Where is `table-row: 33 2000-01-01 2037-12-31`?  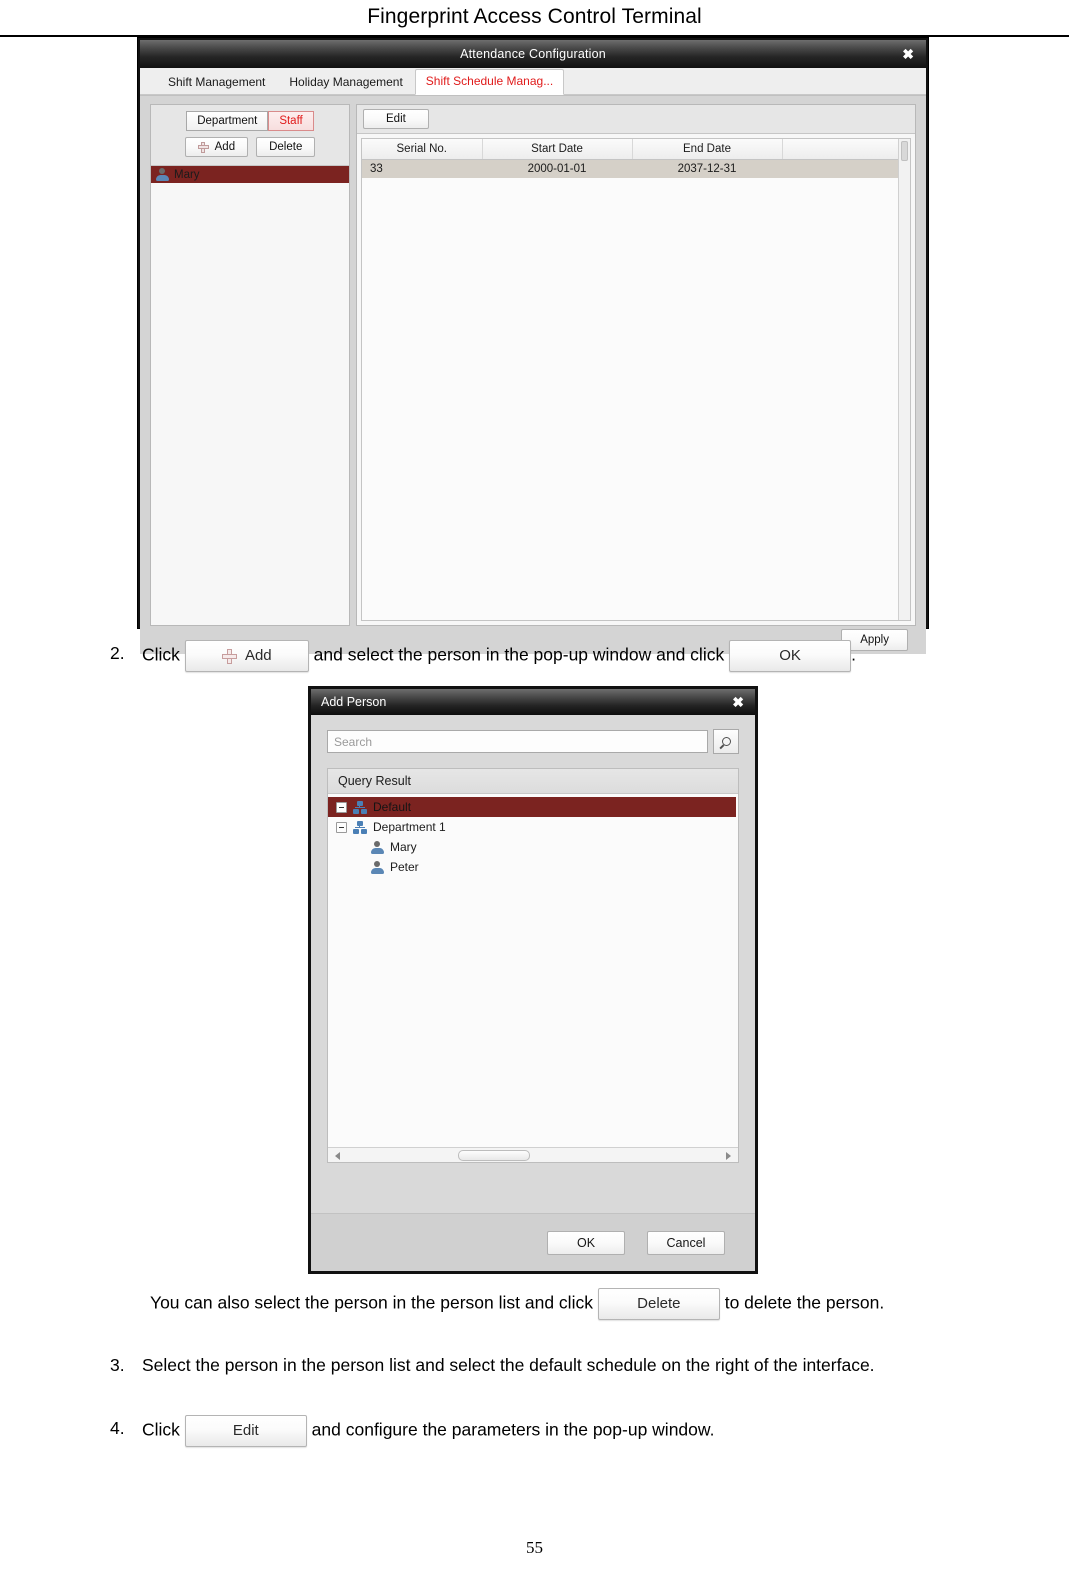
table-row: 33 2000-01-01 2037-12-31 is located at coordinates (636, 168).